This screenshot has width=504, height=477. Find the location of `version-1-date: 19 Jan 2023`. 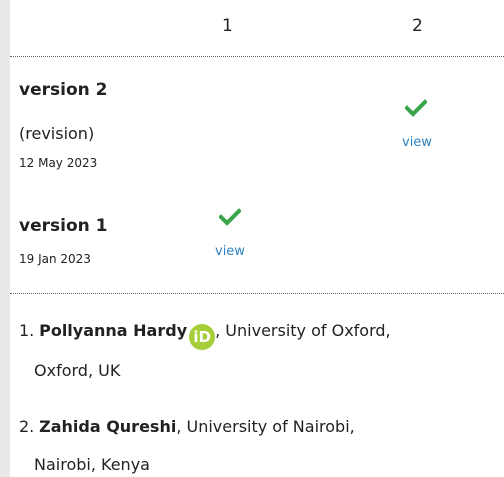

version-1-date: 19 Jan 2023 is located at coordinates (55, 259).